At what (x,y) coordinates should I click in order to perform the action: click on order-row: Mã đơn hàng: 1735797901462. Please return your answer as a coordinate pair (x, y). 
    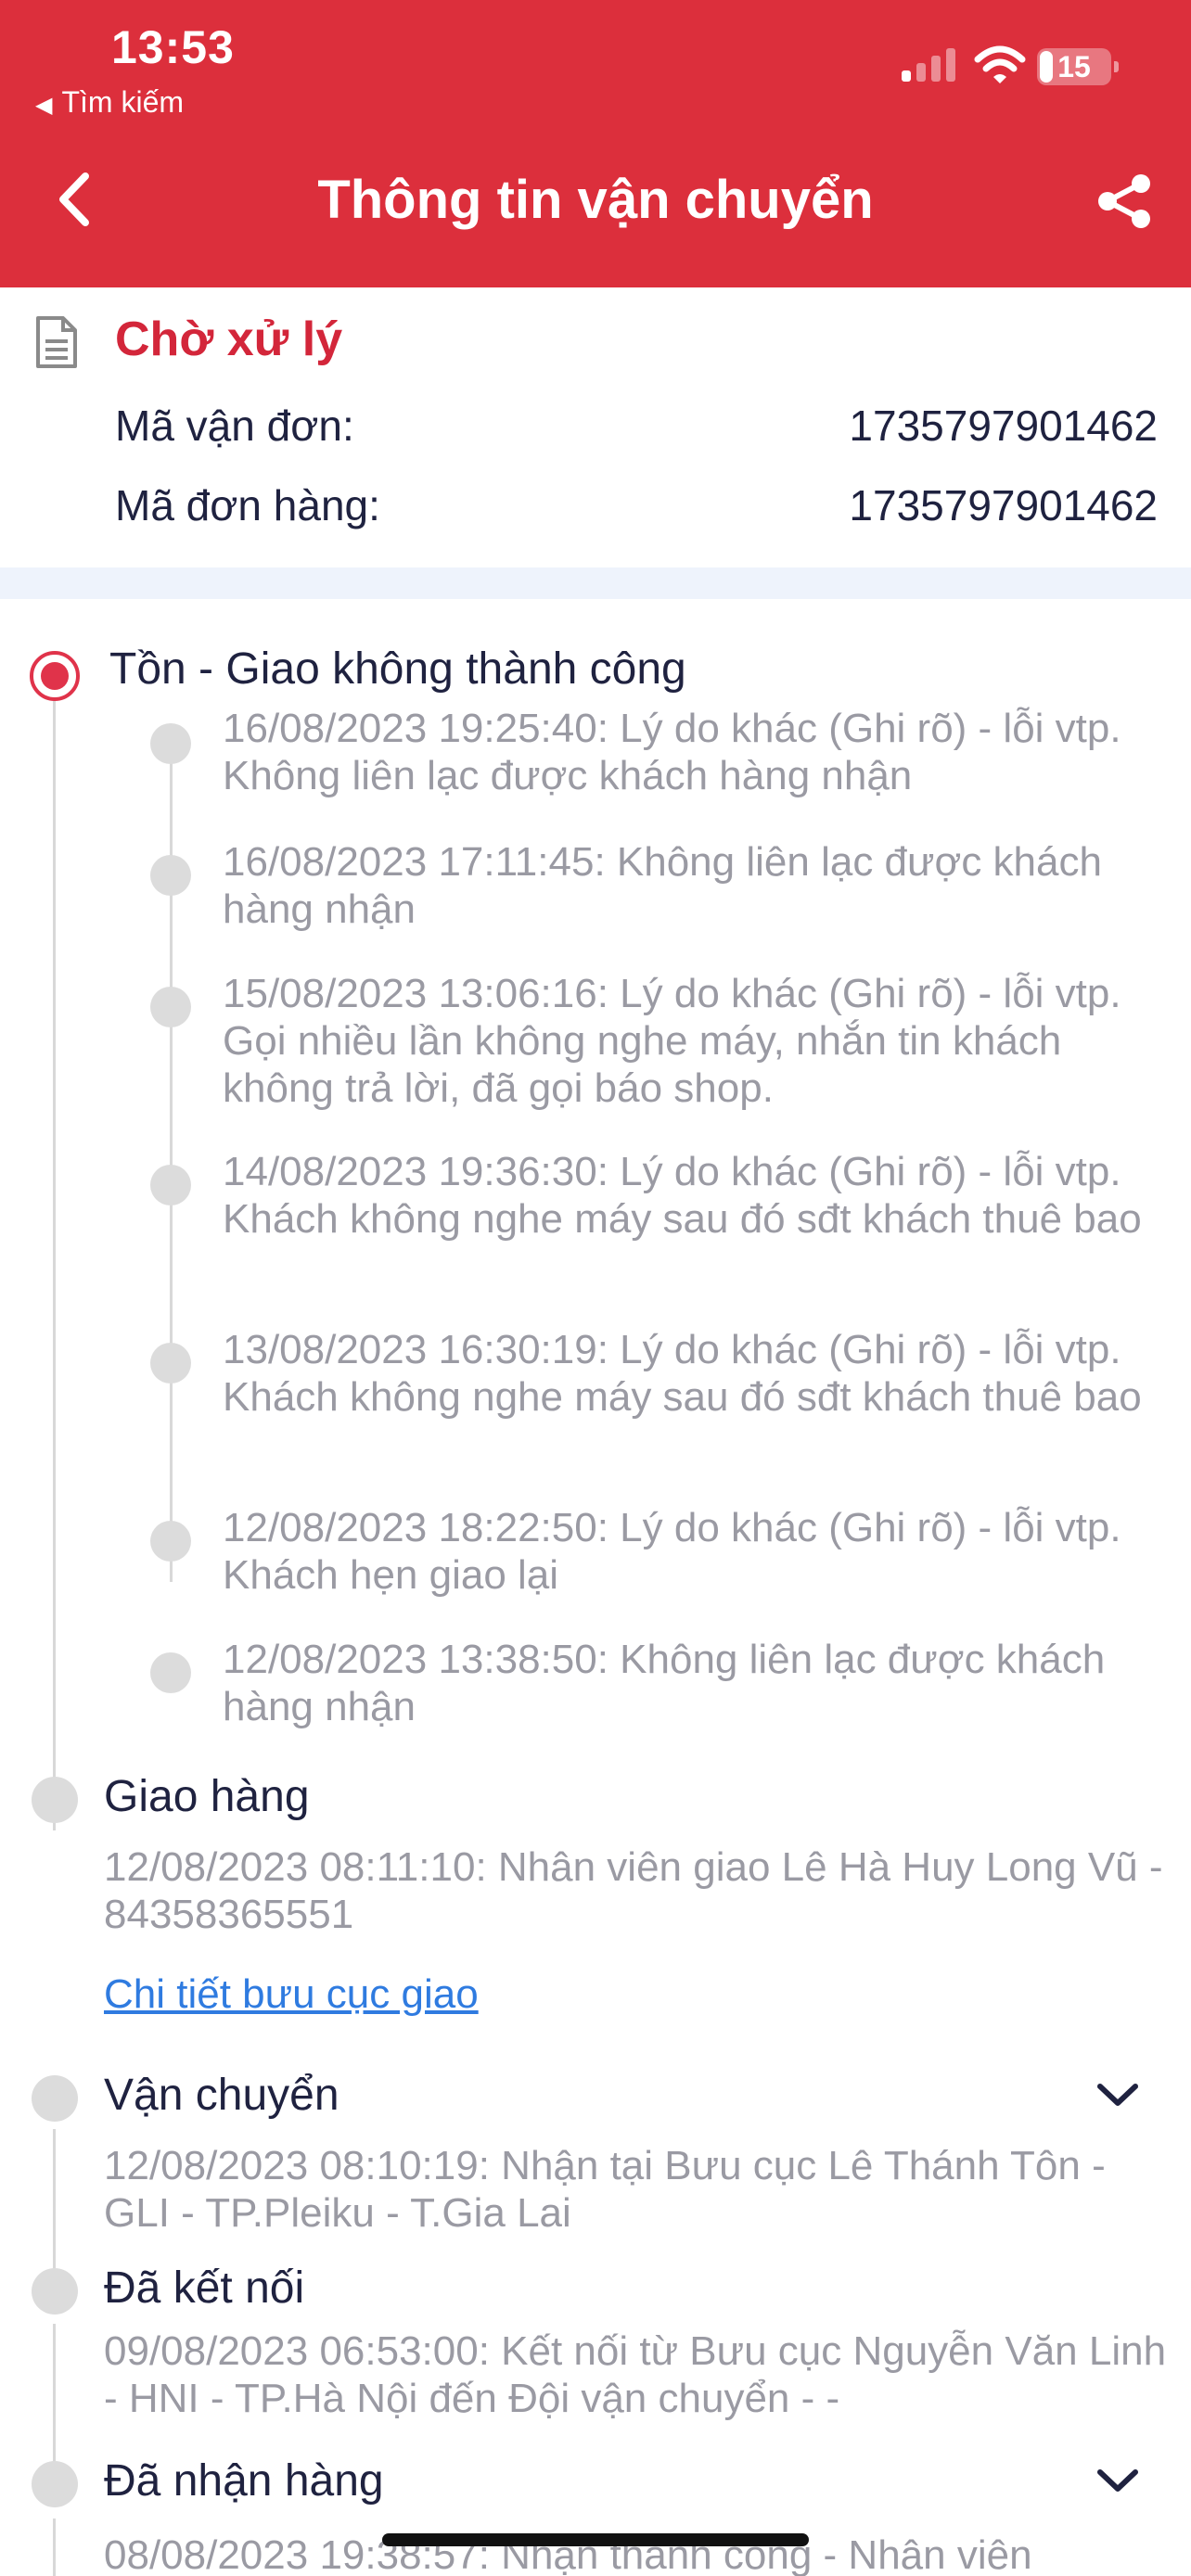
    Looking at the image, I should click on (636, 505).